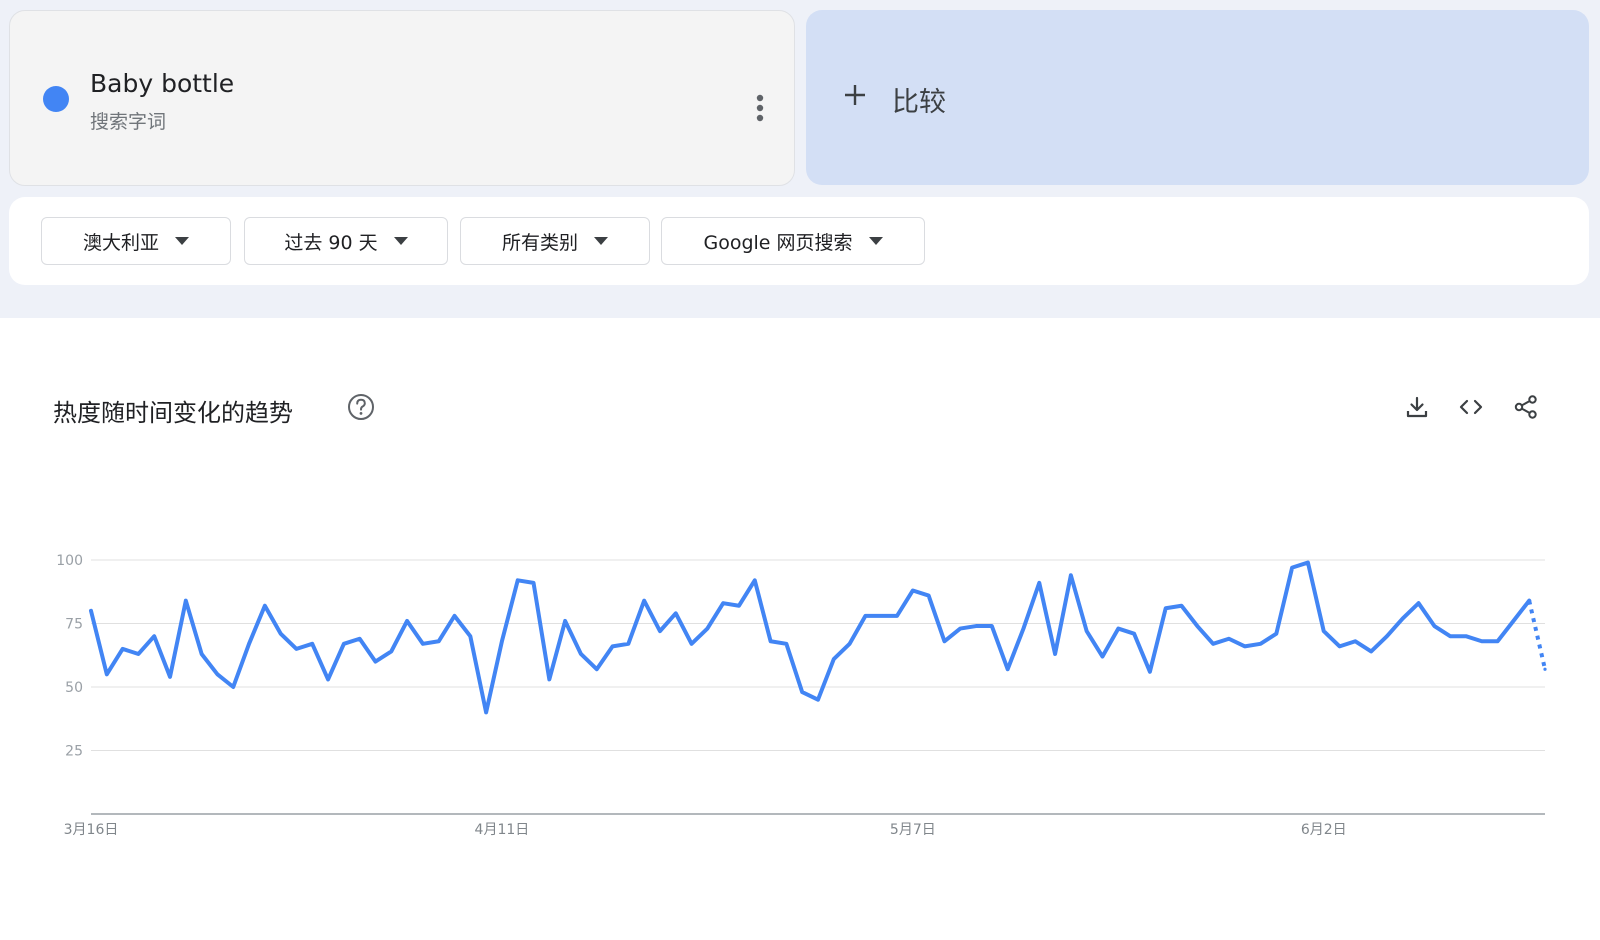 The image size is (1600, 940). Describe the element at coordinates (56, 99) in the screenshot. I see `series-color-dot` at that location.